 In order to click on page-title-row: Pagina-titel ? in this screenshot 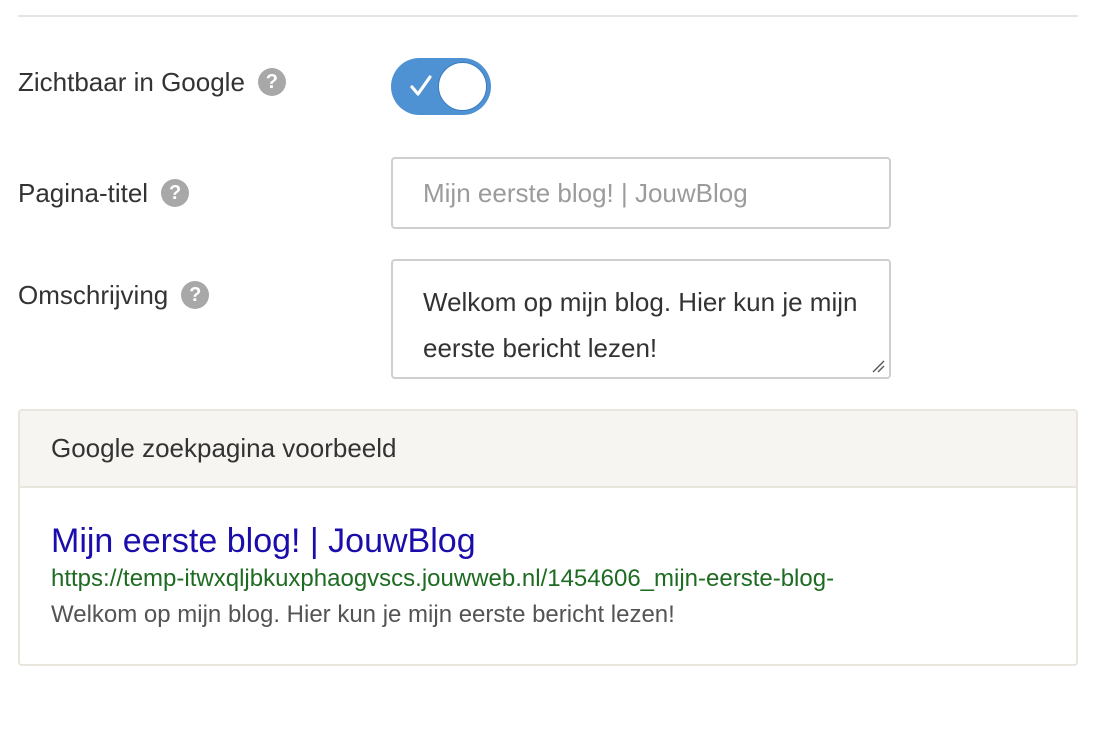, I will do `click(104, 193)`.